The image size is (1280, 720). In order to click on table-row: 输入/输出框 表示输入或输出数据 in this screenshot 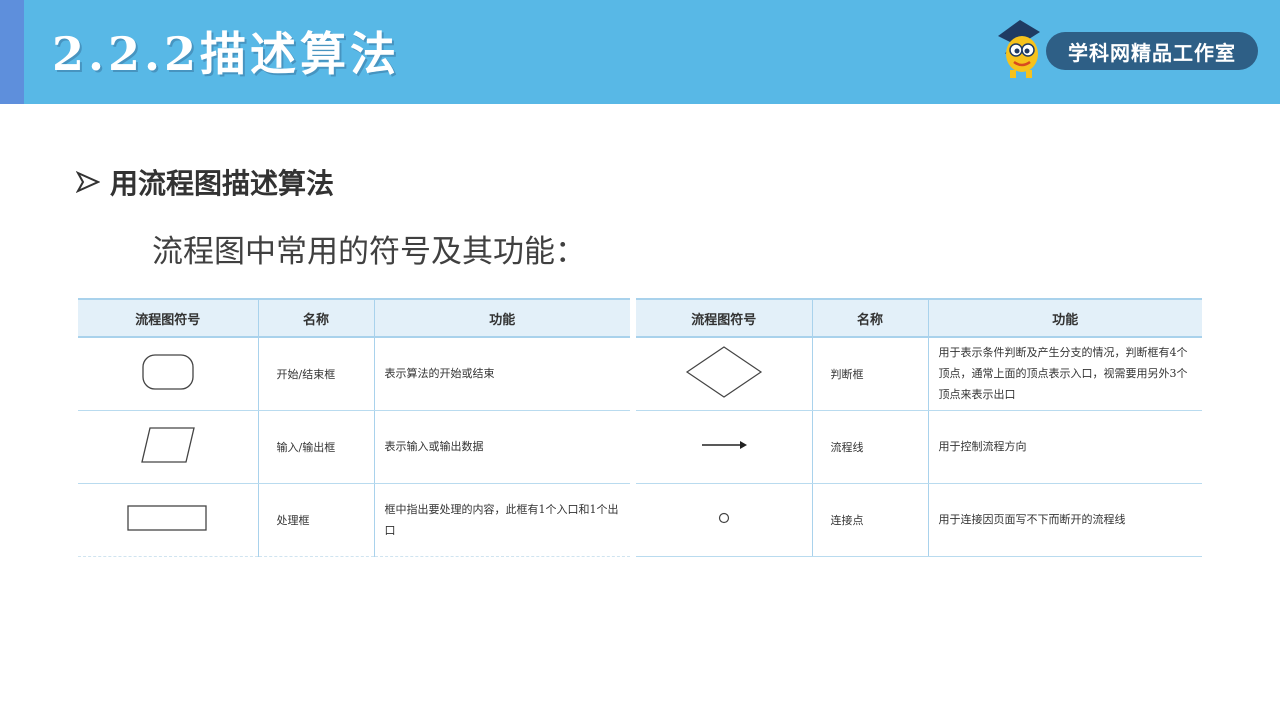, I will do `click(354, 447)`.